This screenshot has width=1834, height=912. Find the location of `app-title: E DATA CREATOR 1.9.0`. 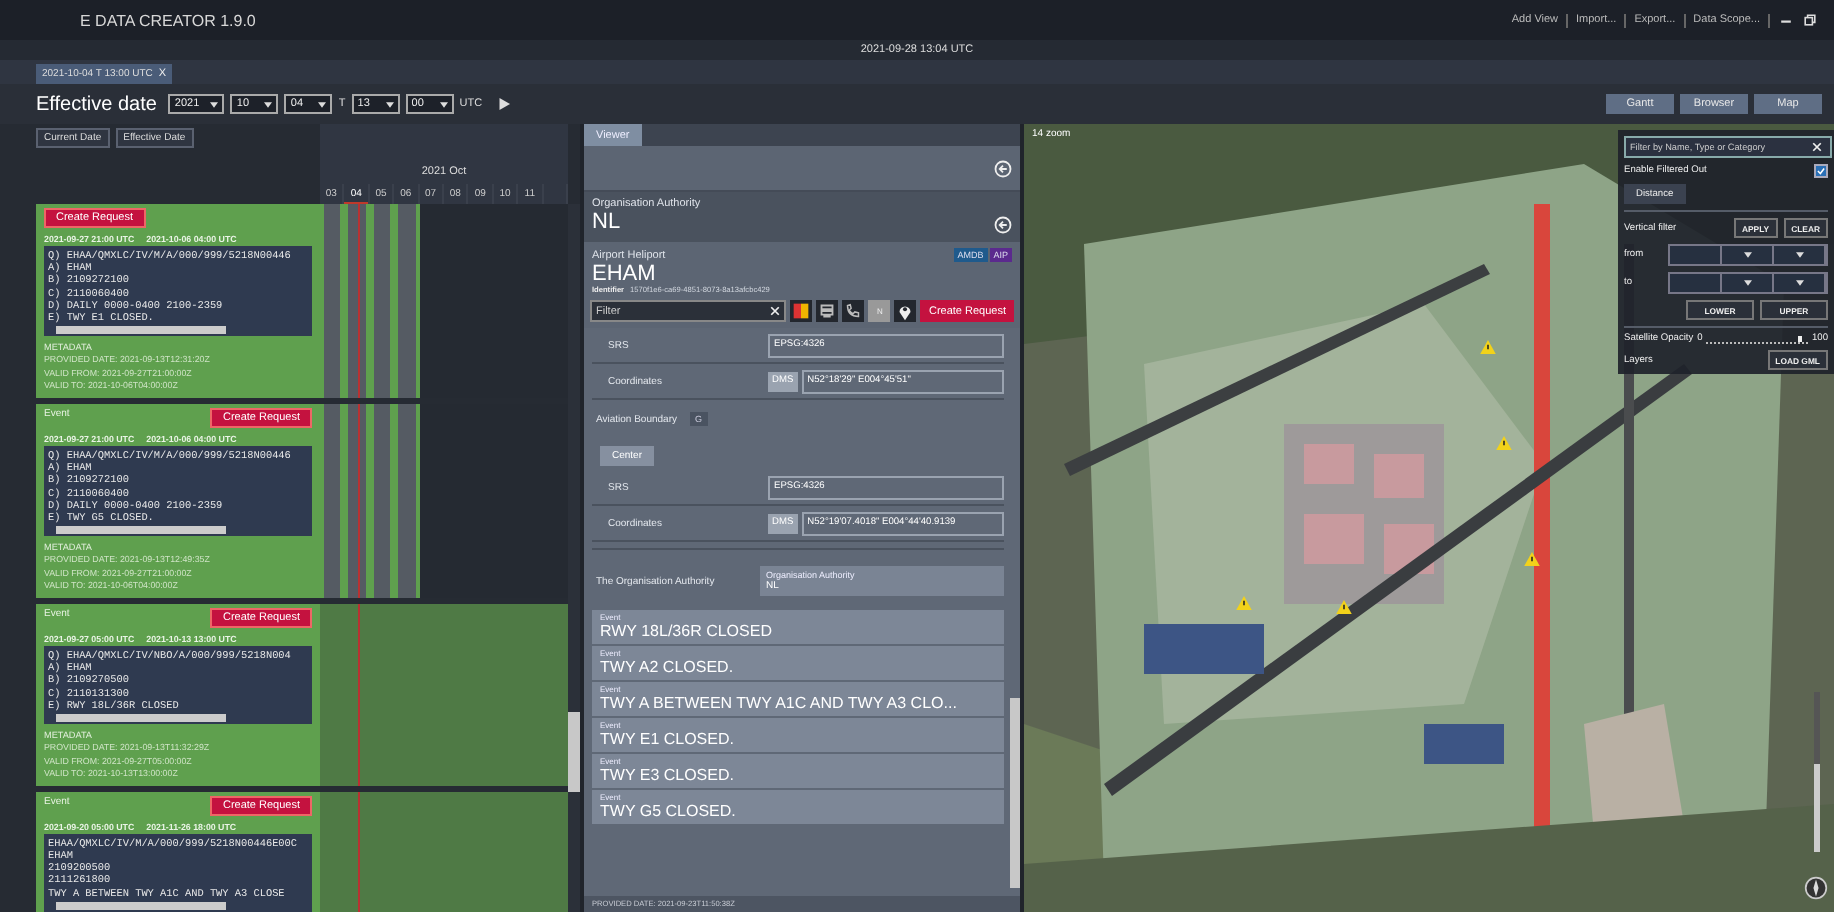

app-title: E DATA CREATOR 1.9.0 is located at coordinates (168, 20).